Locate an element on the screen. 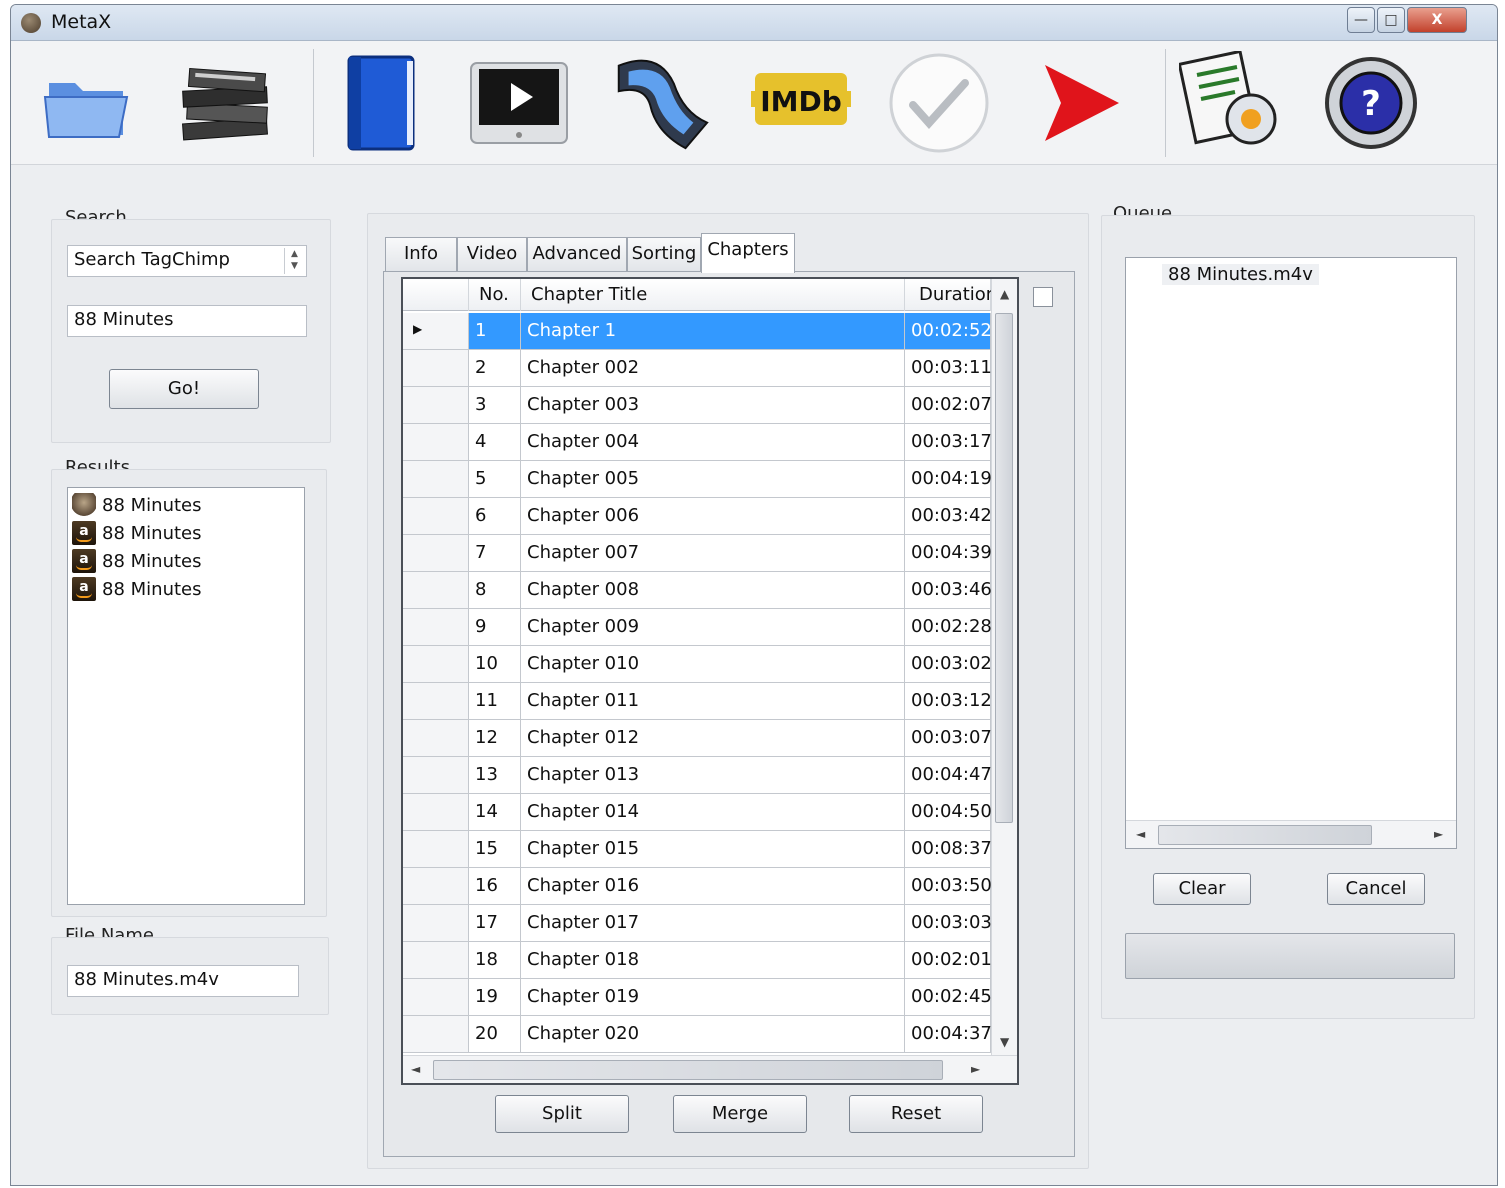 Image resolution: width=1505 pixels, height=1188 pixels. chapter-duration-cell: 00:02:45 is located at coordinates (948, 997).